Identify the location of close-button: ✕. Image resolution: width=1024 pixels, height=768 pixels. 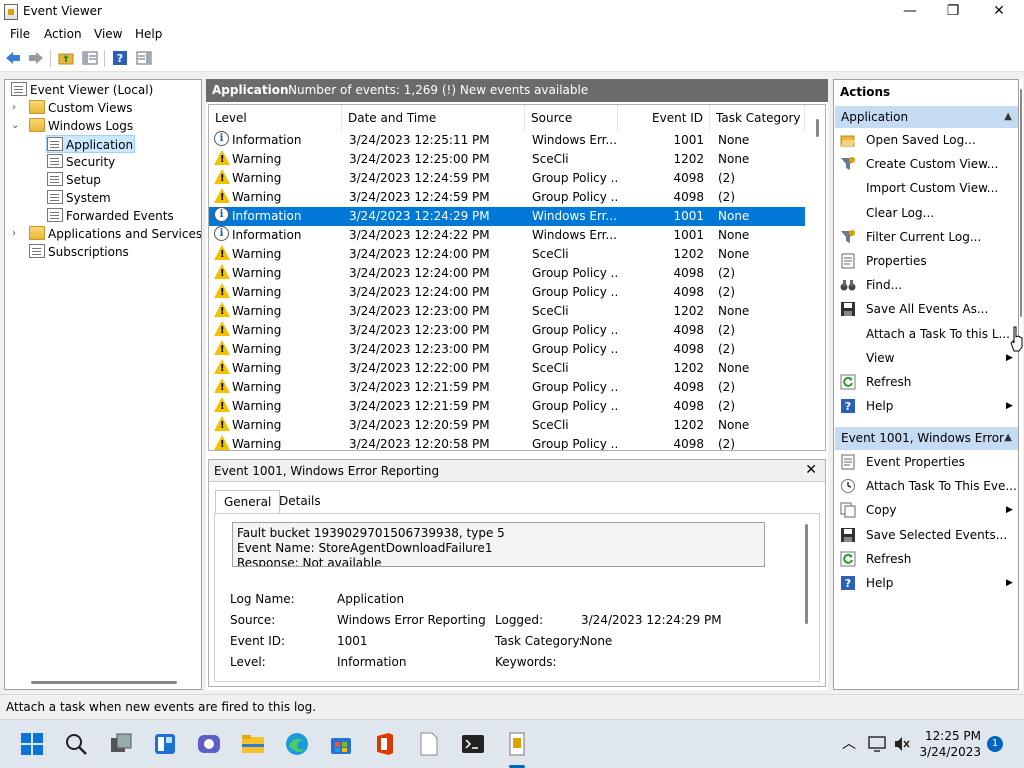
(999, 12).